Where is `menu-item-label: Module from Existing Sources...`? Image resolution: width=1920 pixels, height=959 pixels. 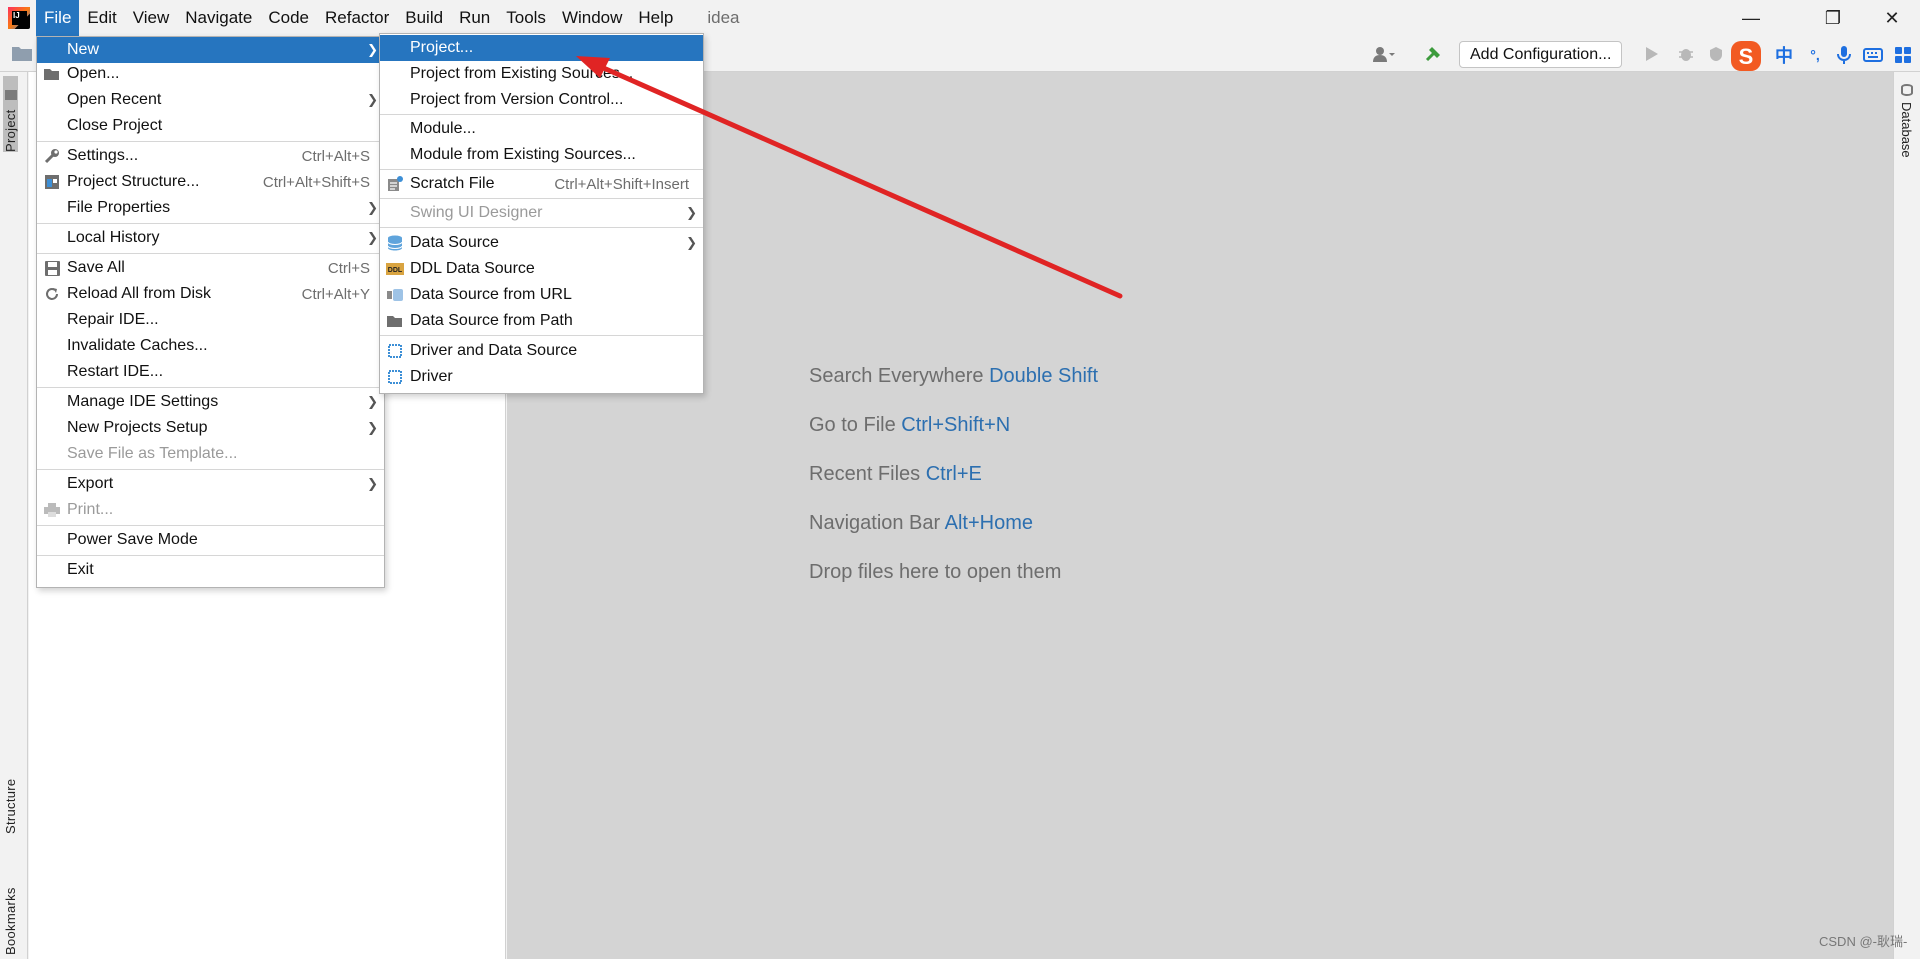 menu-item-label: Module from Existing Sources... is located at coordinates (523, 154).